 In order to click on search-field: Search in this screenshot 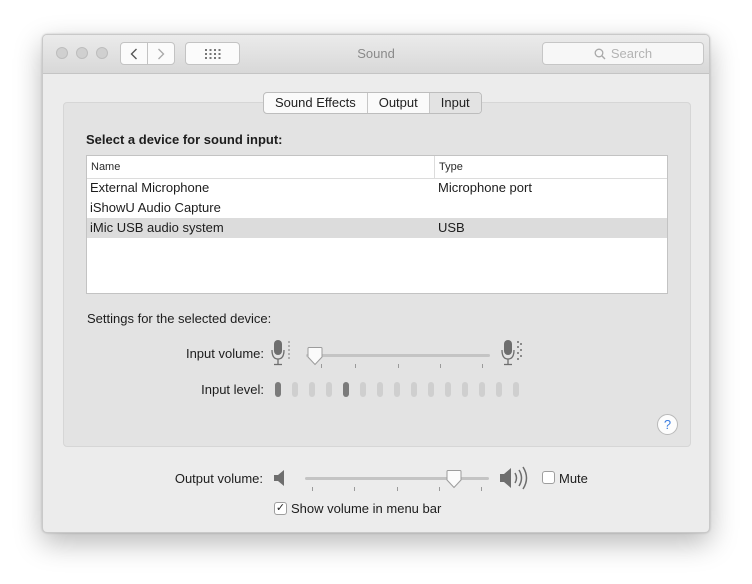, I will do `click(623, 53)`.